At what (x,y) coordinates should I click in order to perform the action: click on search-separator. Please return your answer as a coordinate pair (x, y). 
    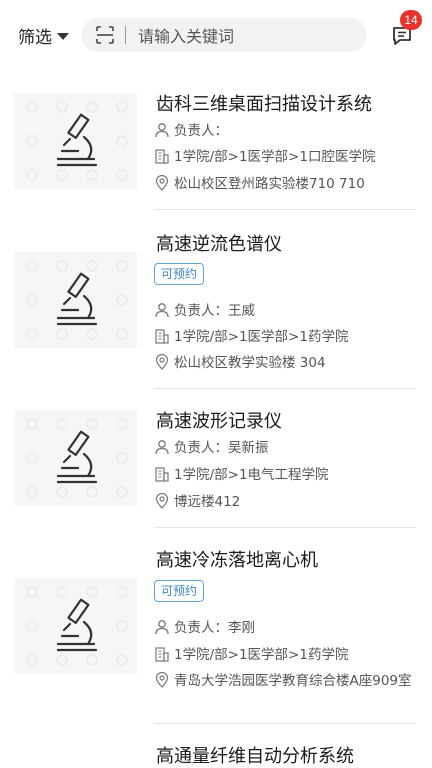
    Looking at the image, I should click on (125, 35).